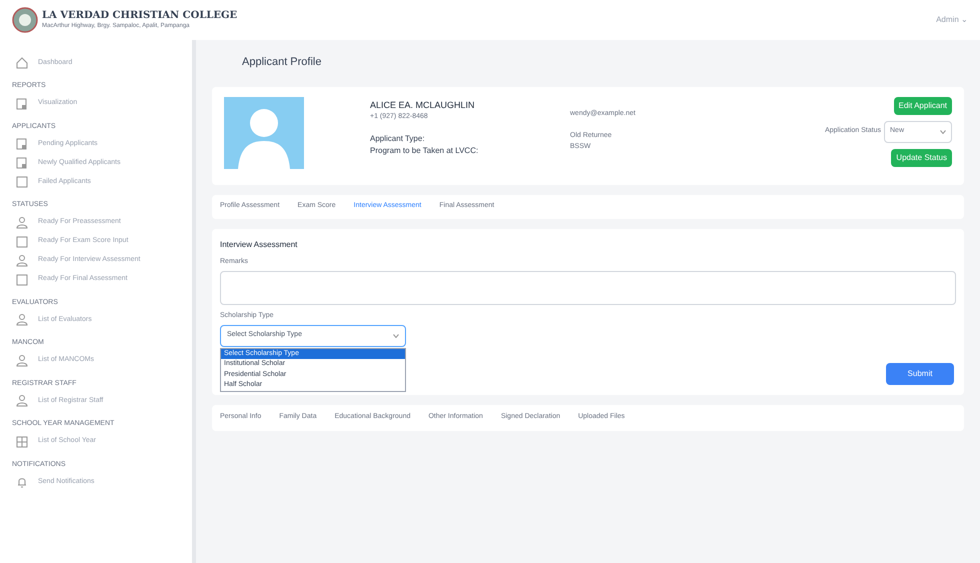  Describe the element at coordinates (281, 62) in the screenshot. I see `page-title: Applicant Profile` at that location.